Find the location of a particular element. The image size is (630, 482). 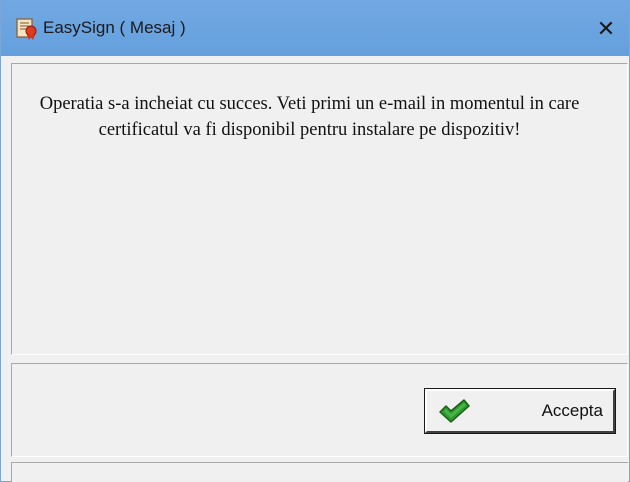

green-checkmark-icon is located at coordinates (454, 411).